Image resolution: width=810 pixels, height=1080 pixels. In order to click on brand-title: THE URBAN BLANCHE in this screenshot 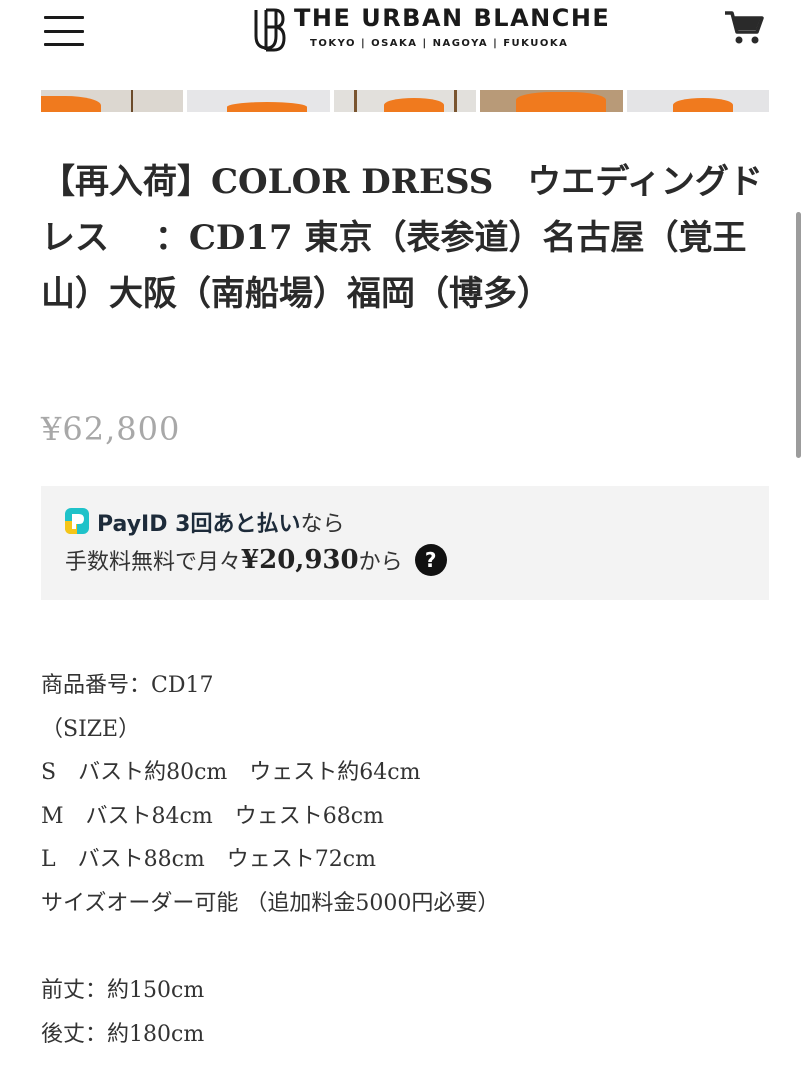, I will do `click(452, 18)`.